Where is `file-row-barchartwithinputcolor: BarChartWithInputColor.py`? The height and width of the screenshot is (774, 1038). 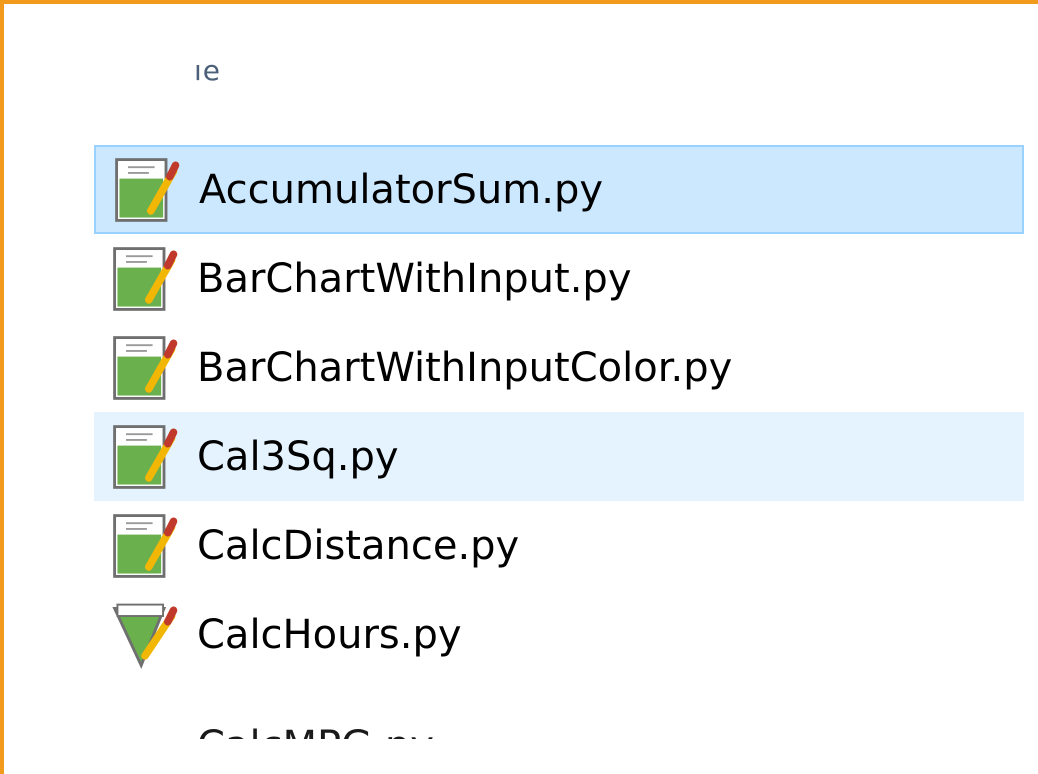
file-row-barchartwithinputcolor: BarChartWithInputColor.py is located at coordinates (559, 367).